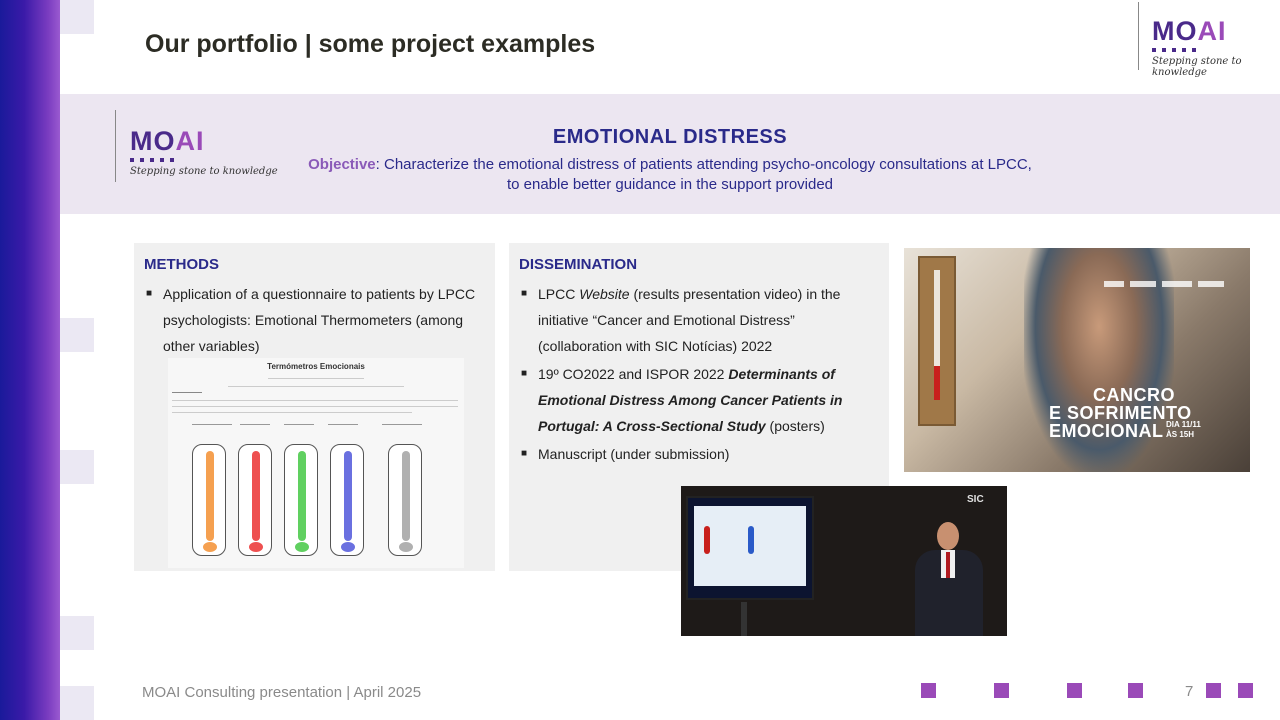 The image size is (1280, 720). Describe the element at coordinates (750, 548) in the screenshot. I see `video-screen` at that location.